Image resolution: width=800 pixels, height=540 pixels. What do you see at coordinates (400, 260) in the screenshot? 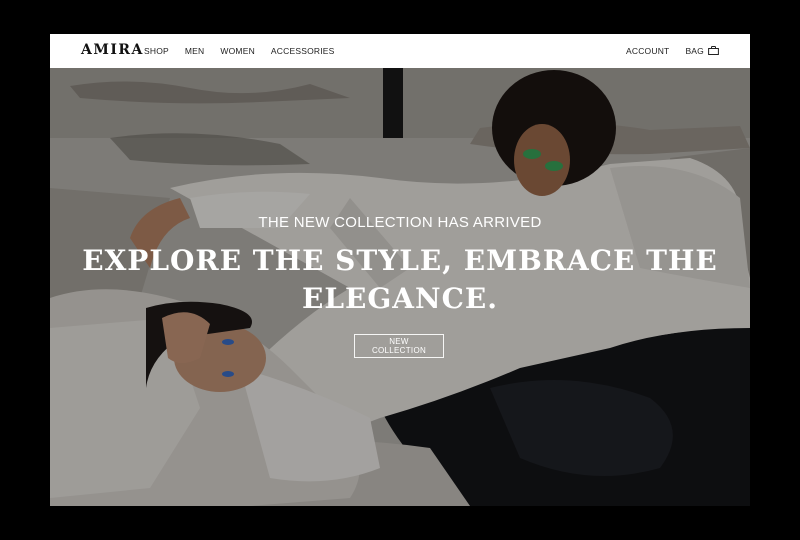
I see `hero-headline-line-1: EXPLORE THE STYLE, EMBRACE THE` at bounding box center [400, 260].